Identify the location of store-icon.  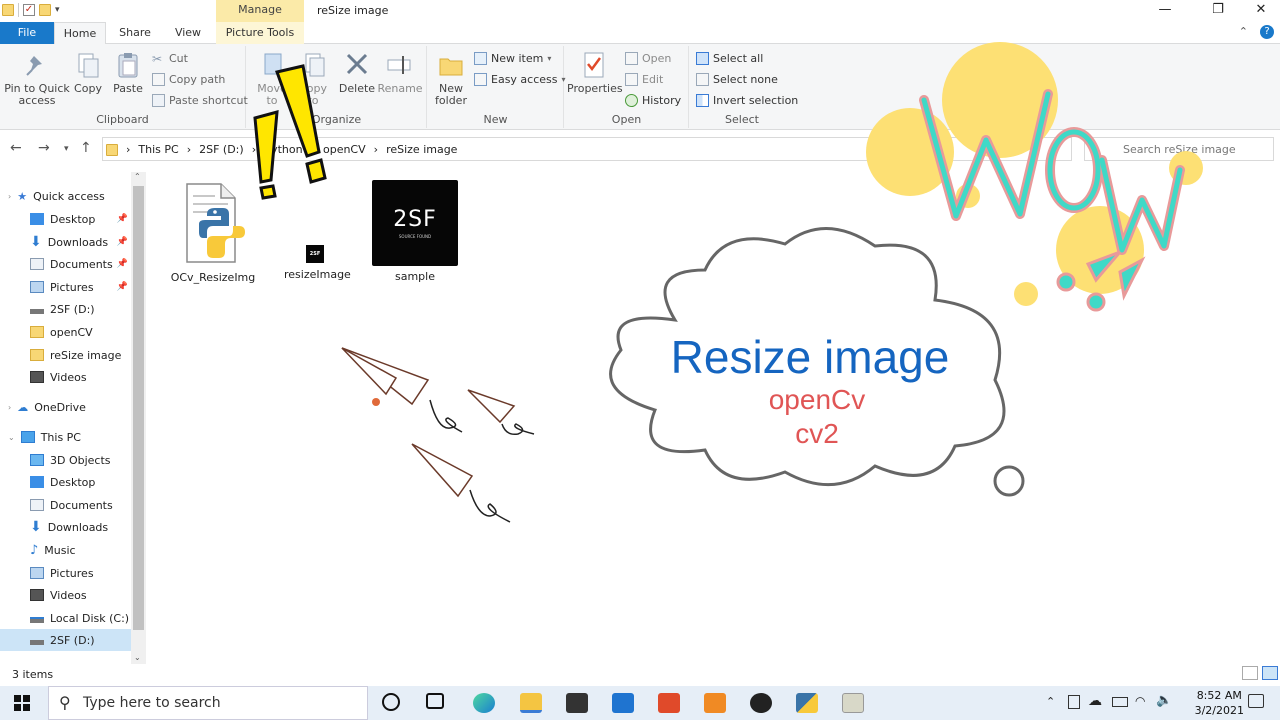
(577, 703).